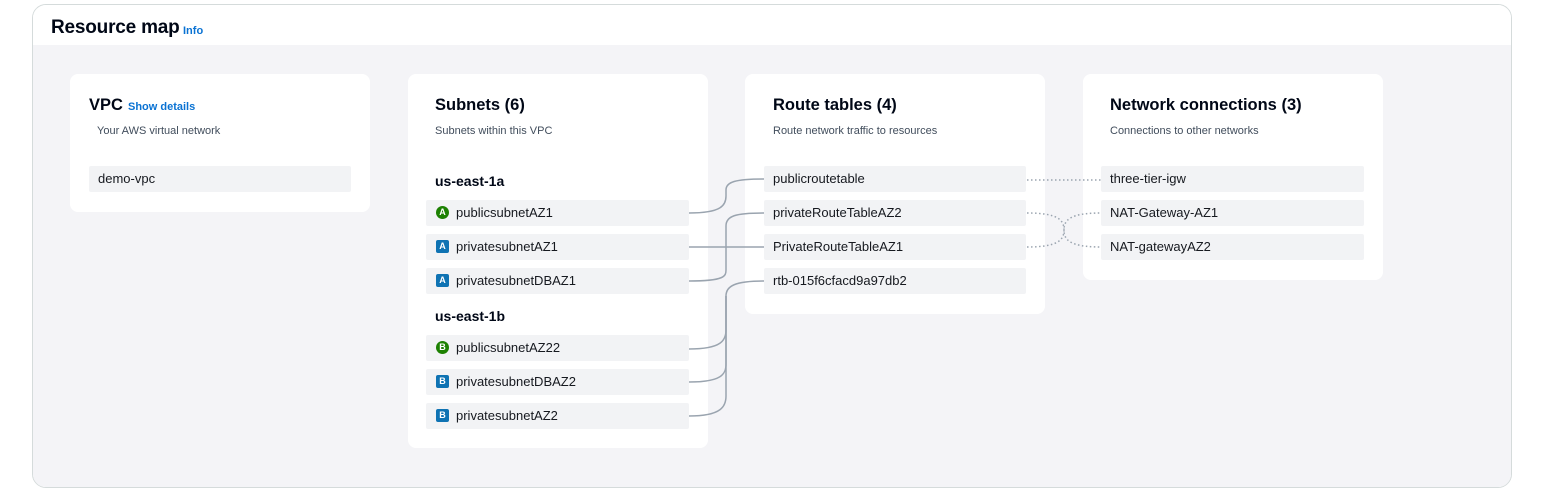  I want to click on network-connection-row: NAT-Gateway-AZ1, so click(1232, 213).